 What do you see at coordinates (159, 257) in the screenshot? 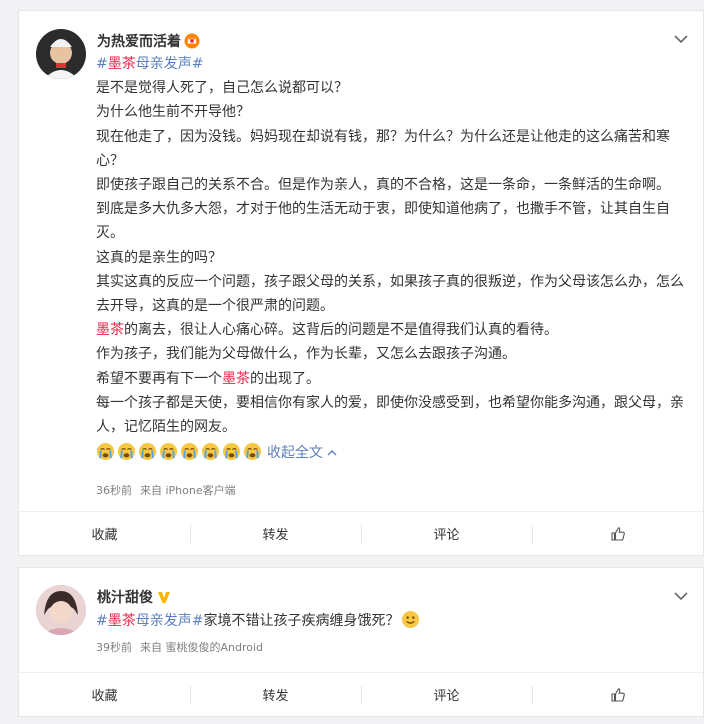
I see `text-line: 这真的是亲生的吗？` at bounding box center [159, 257].